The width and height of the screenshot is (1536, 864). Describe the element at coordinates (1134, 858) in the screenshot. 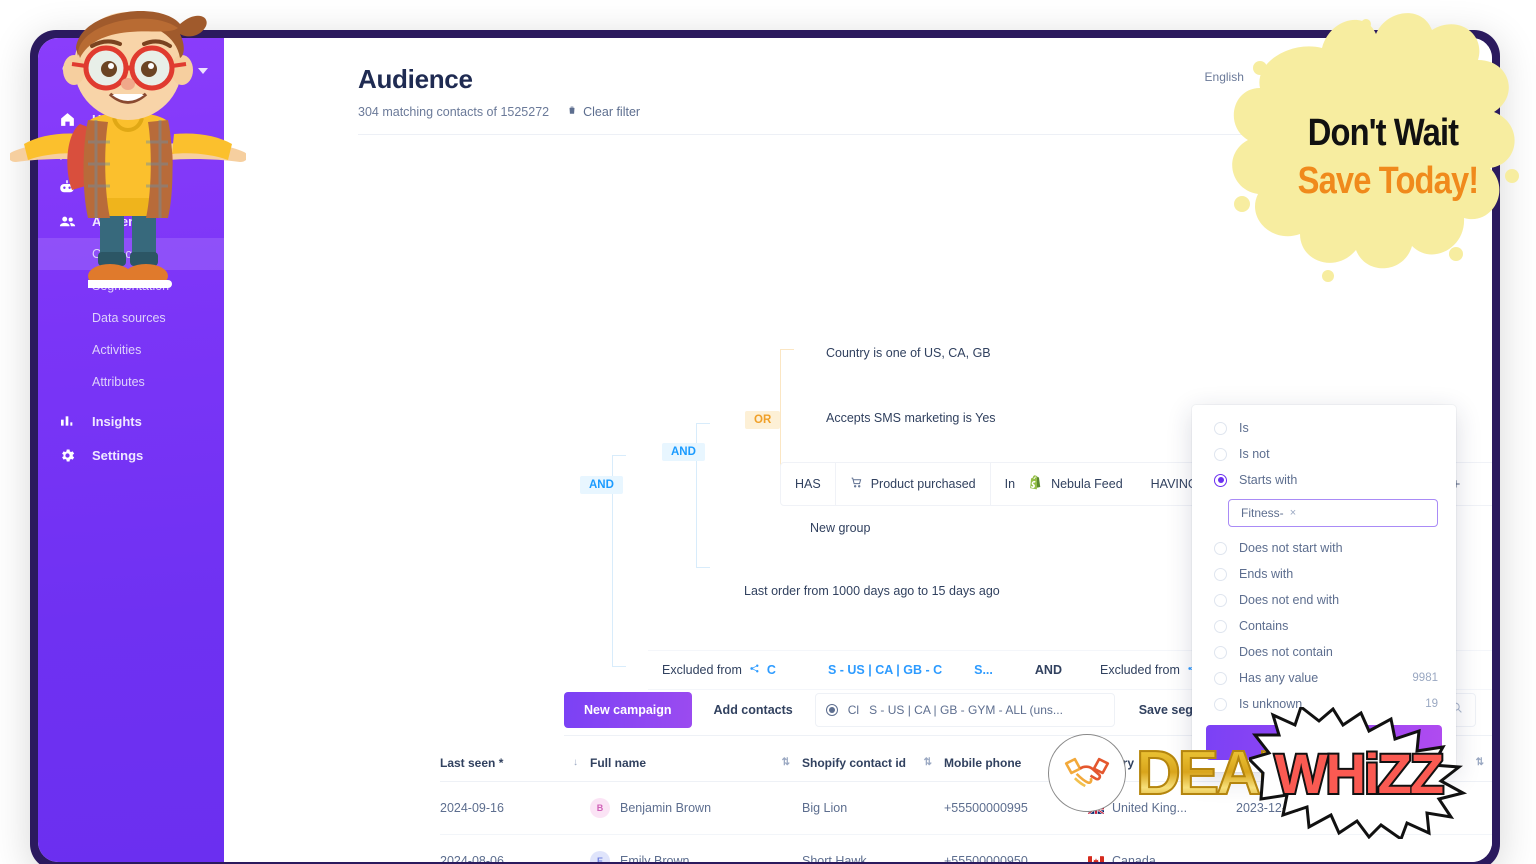

I see `country-text: Canada` at that location.